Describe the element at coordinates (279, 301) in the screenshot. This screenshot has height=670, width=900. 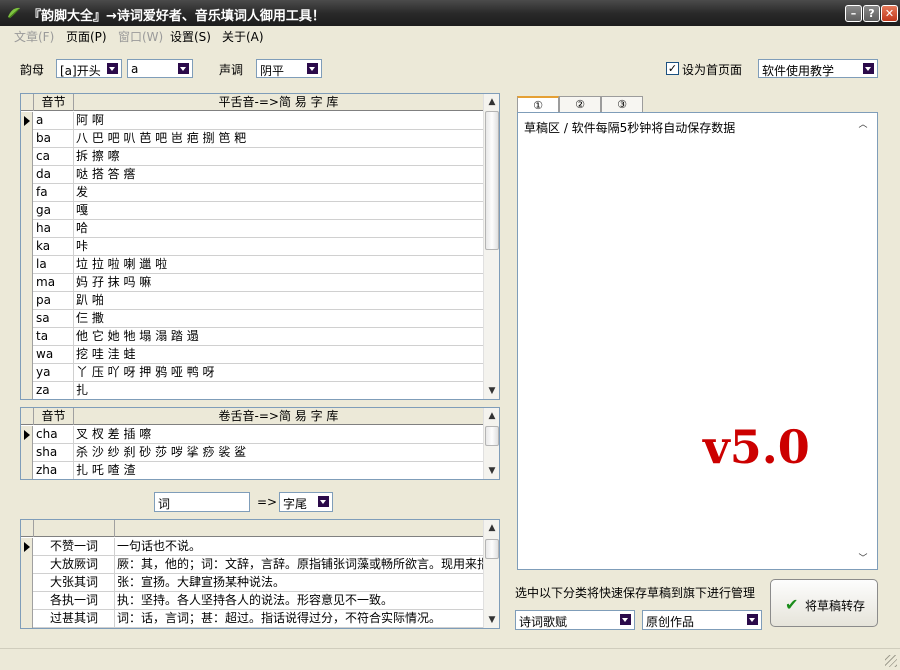
I see `characters-cell: 趴 啪` at that location.